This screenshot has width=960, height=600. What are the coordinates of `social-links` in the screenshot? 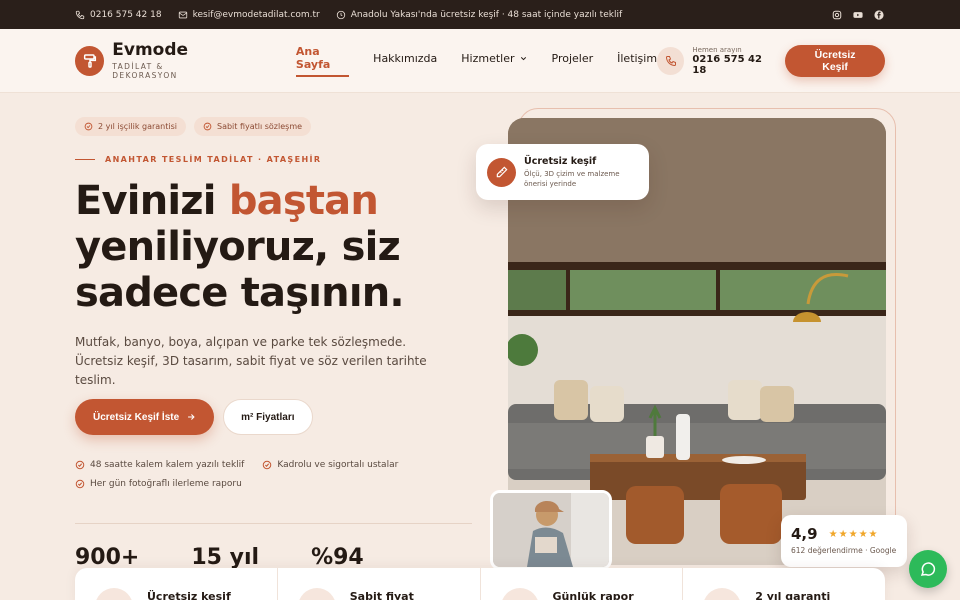 It's located at (858, 14).